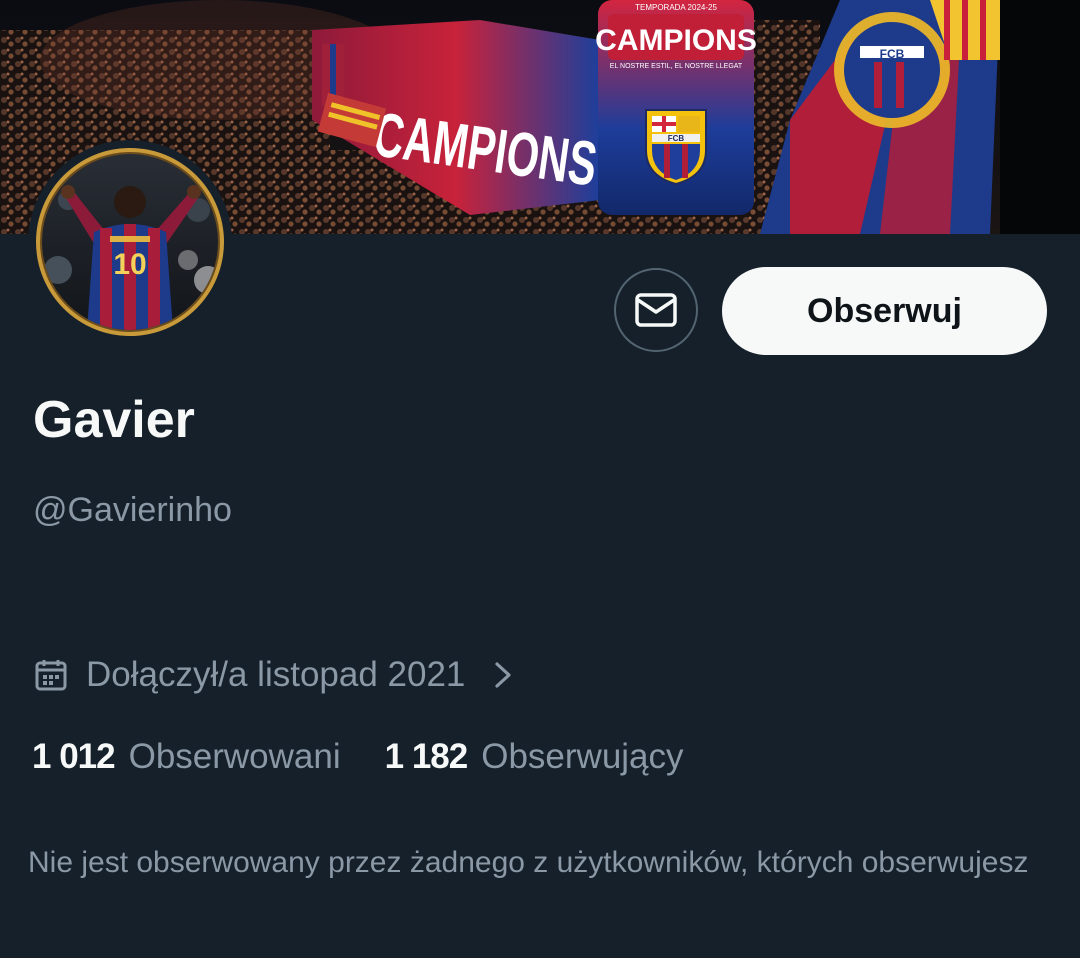 Image resolution: width=1080 pixels, height=958 pixels. Describe the element at coordinates (884, 311) in the screenshot. I see `follow-button: Obserwuj` at that location.